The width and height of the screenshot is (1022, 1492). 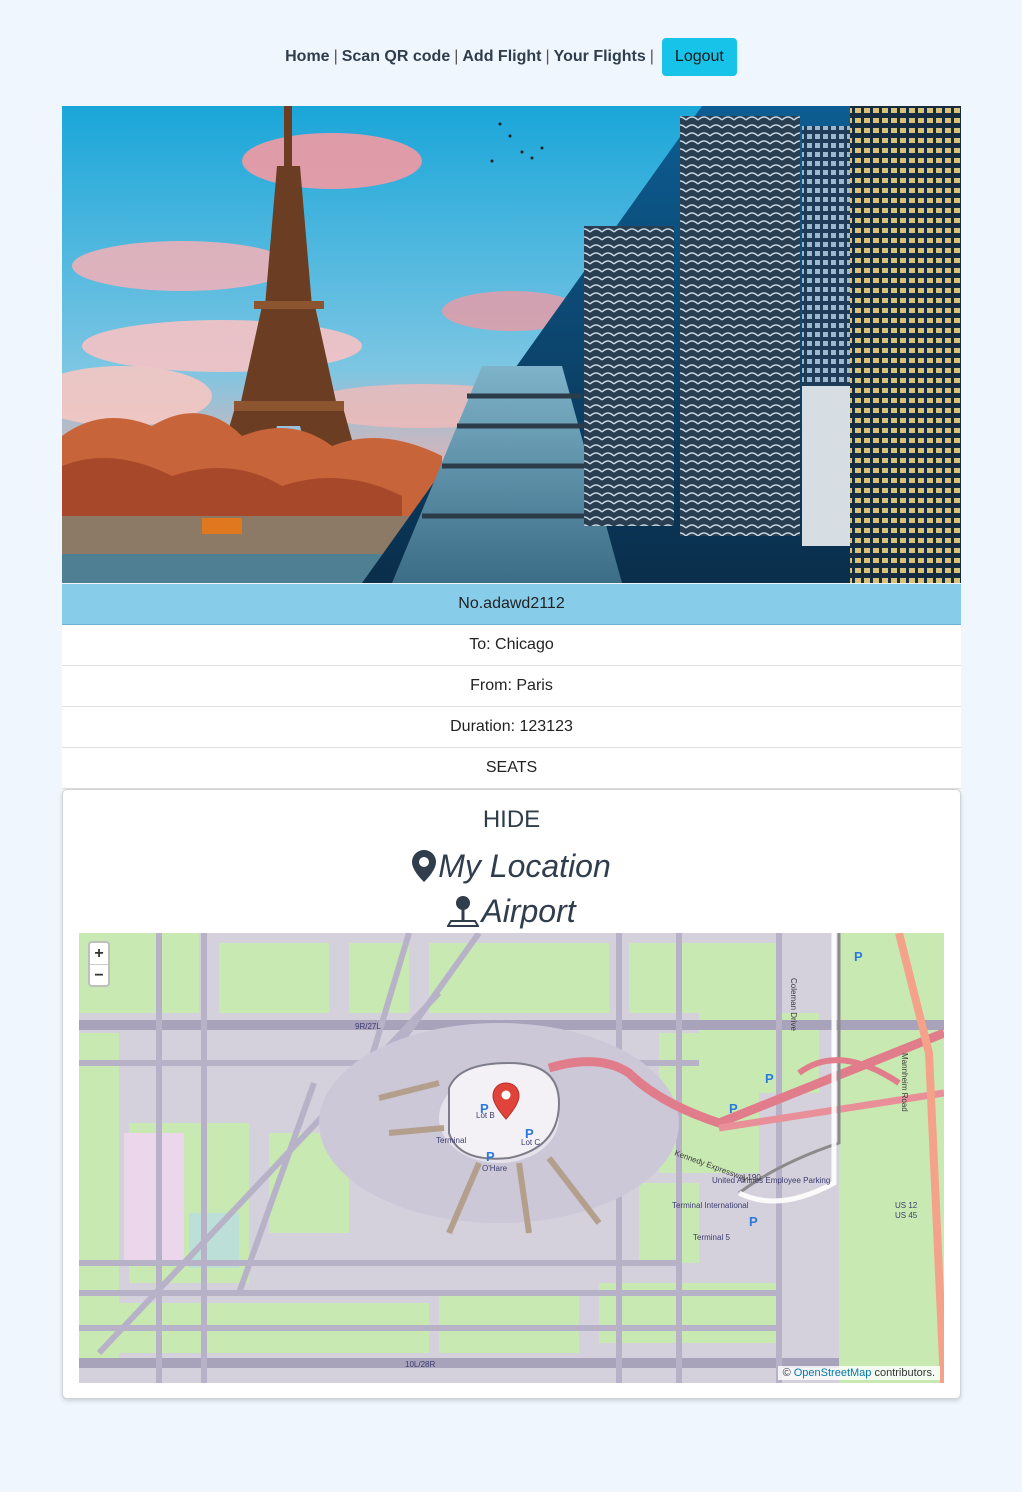 I want to click on zoom-in-button: +, so click(x=99, y=954).